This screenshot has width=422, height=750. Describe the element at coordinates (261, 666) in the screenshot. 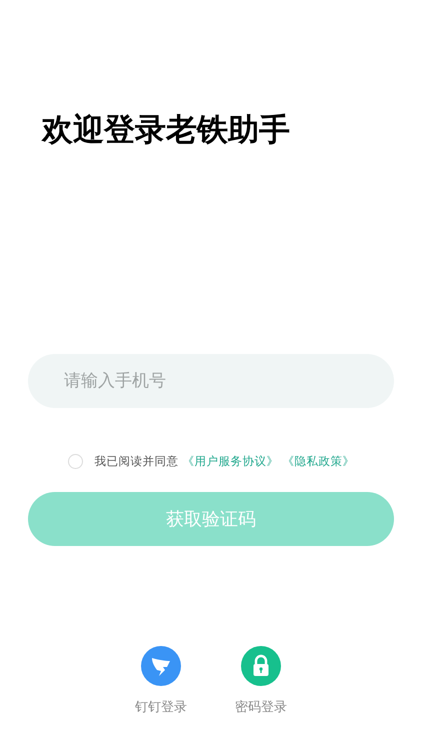

I see `lock-icon` at that location.